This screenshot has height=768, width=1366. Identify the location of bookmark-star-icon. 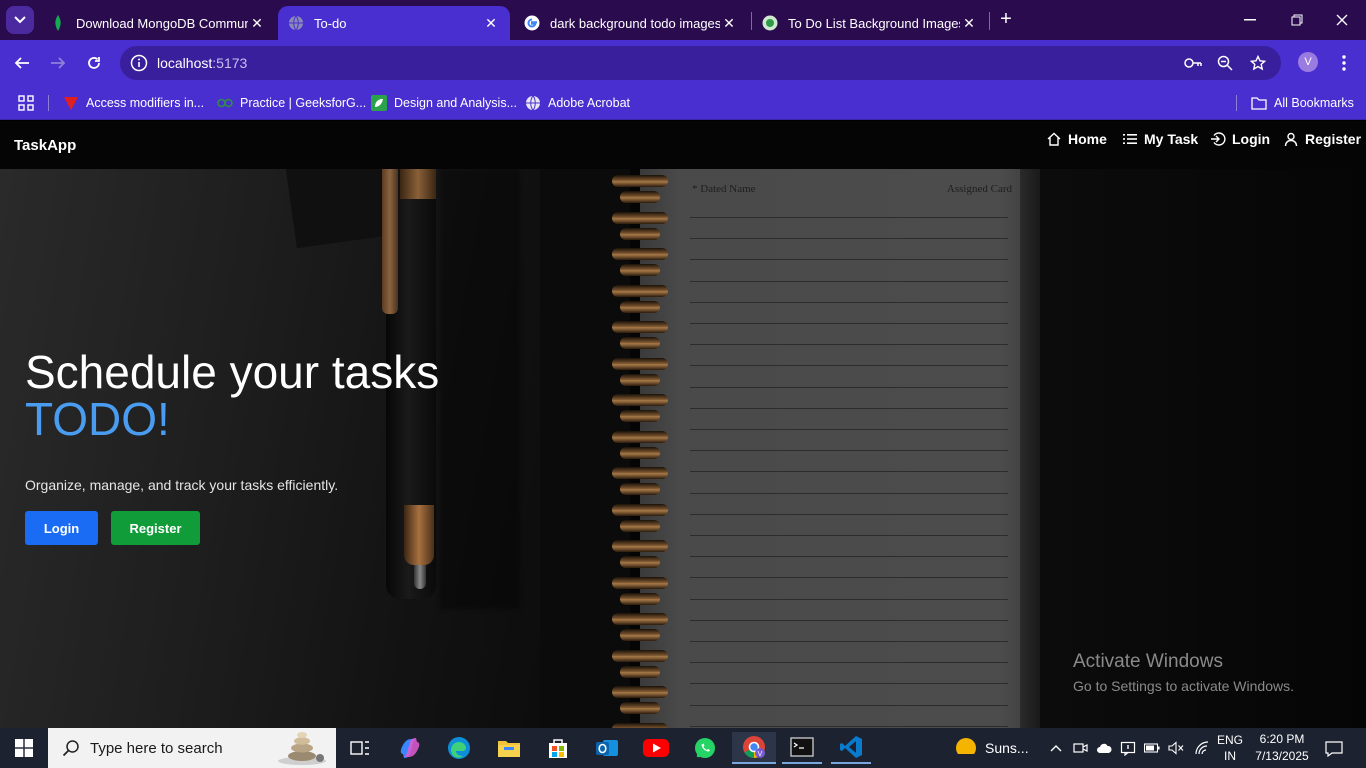
(1258, 63).